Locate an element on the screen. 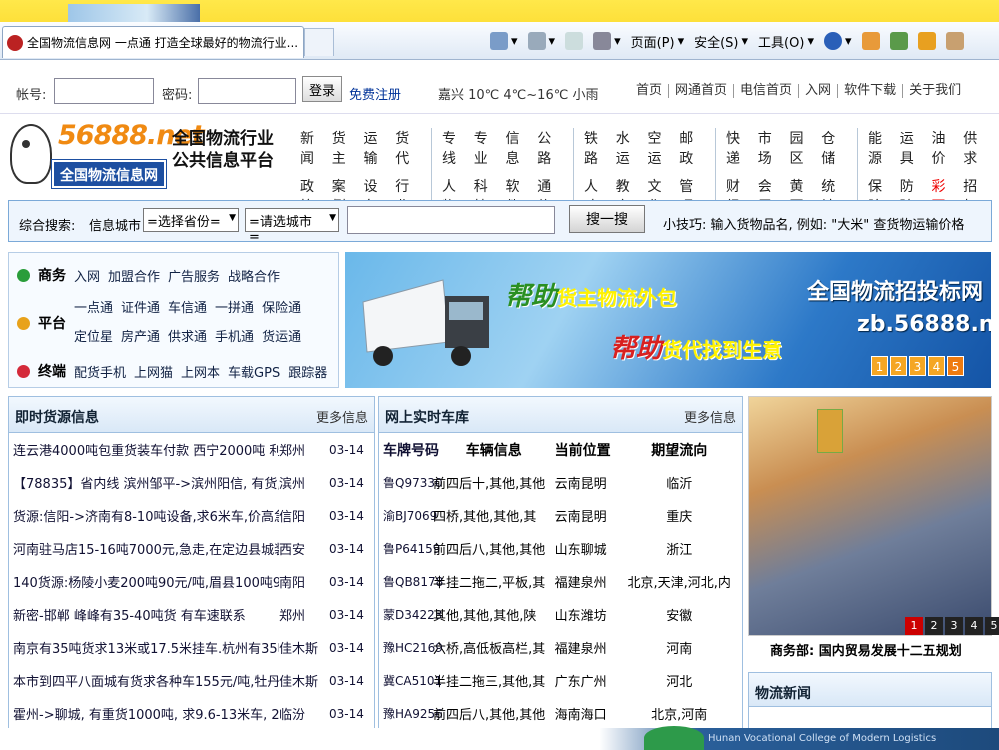 This screenshot has width=999, height=750. banner-page: 1 is located at coordinates (879, 366).